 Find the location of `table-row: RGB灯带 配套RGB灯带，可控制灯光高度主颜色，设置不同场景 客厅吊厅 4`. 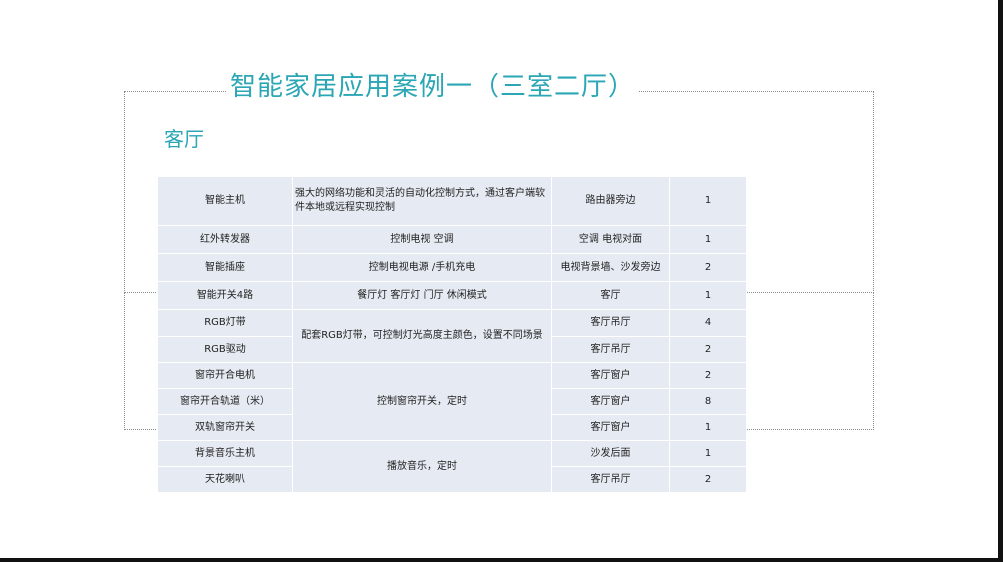

table-row: RGB灯带 配套RGB灯带，可控制灯光高度主颜色，设置不同场景 客厅吊厅 4 is located at coordinates (452, 336).